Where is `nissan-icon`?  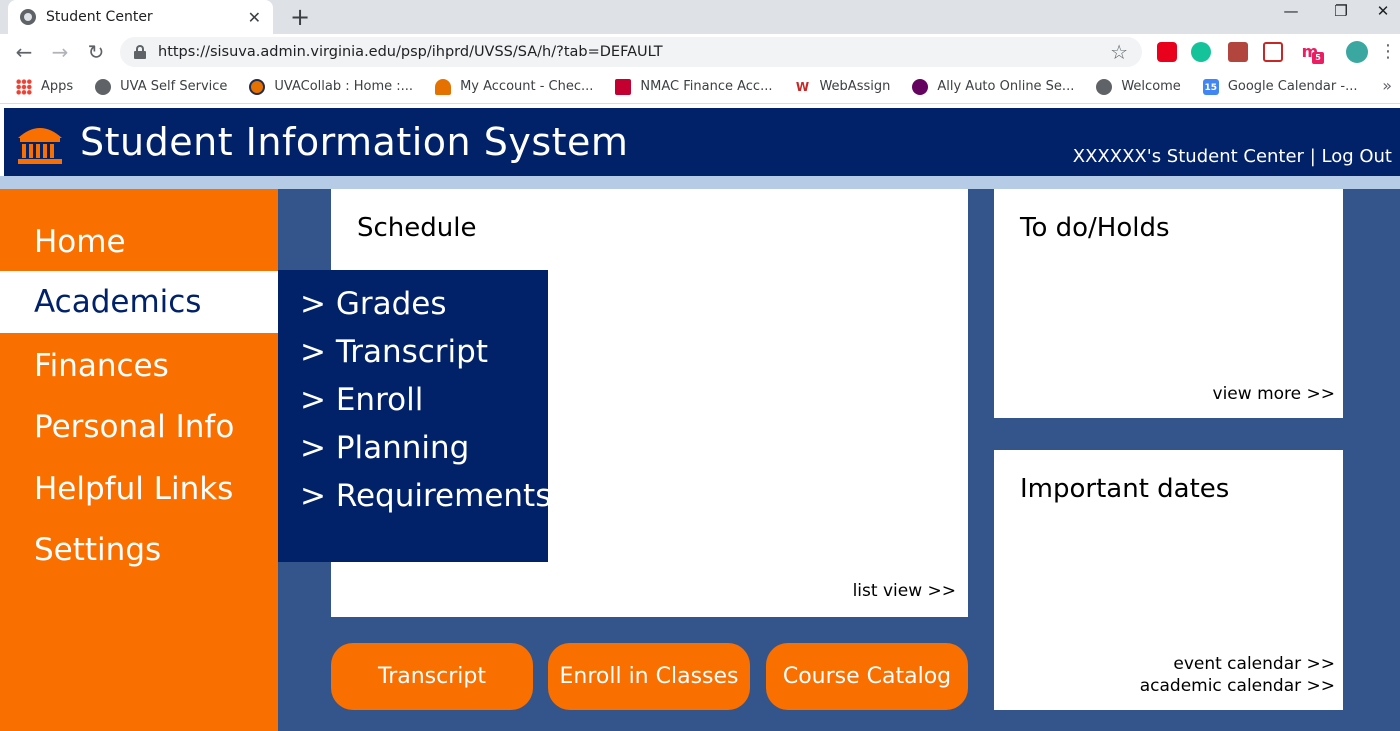
nissan-icon is located at coordinates (623, 86).